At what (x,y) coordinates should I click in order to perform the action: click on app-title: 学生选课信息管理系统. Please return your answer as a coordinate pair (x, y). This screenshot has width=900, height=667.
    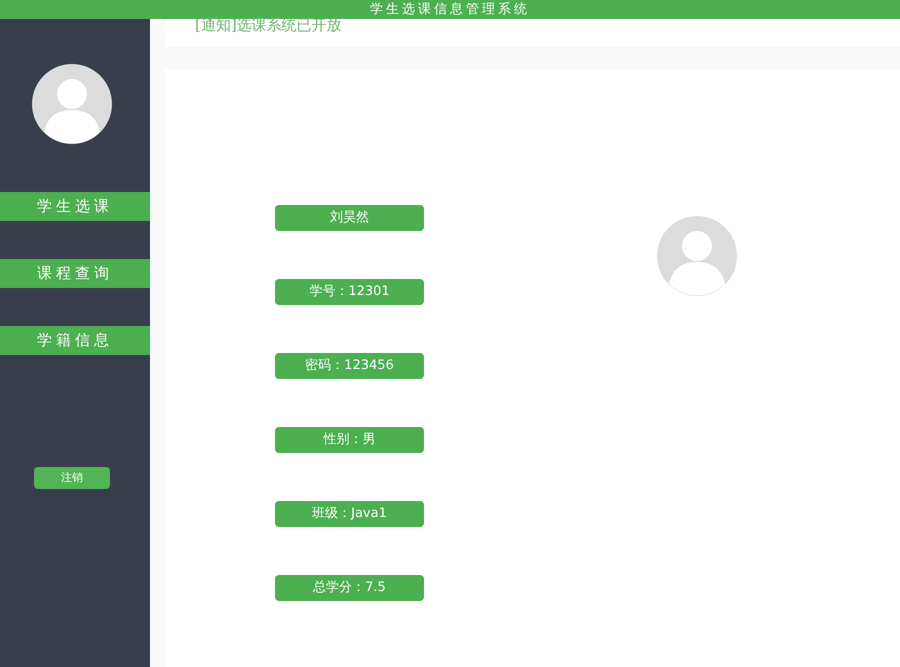
    Looking at the image, I should click on (450, 9).